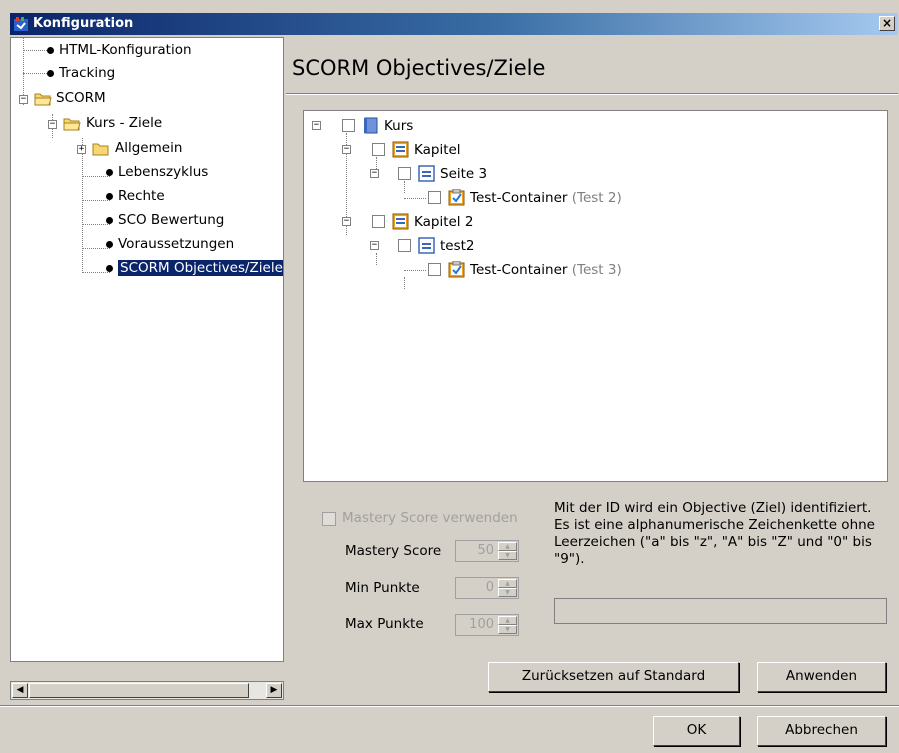  Describe the element at coordinates (100, 149) in the screenshot. I see `folder-icon` at that location.